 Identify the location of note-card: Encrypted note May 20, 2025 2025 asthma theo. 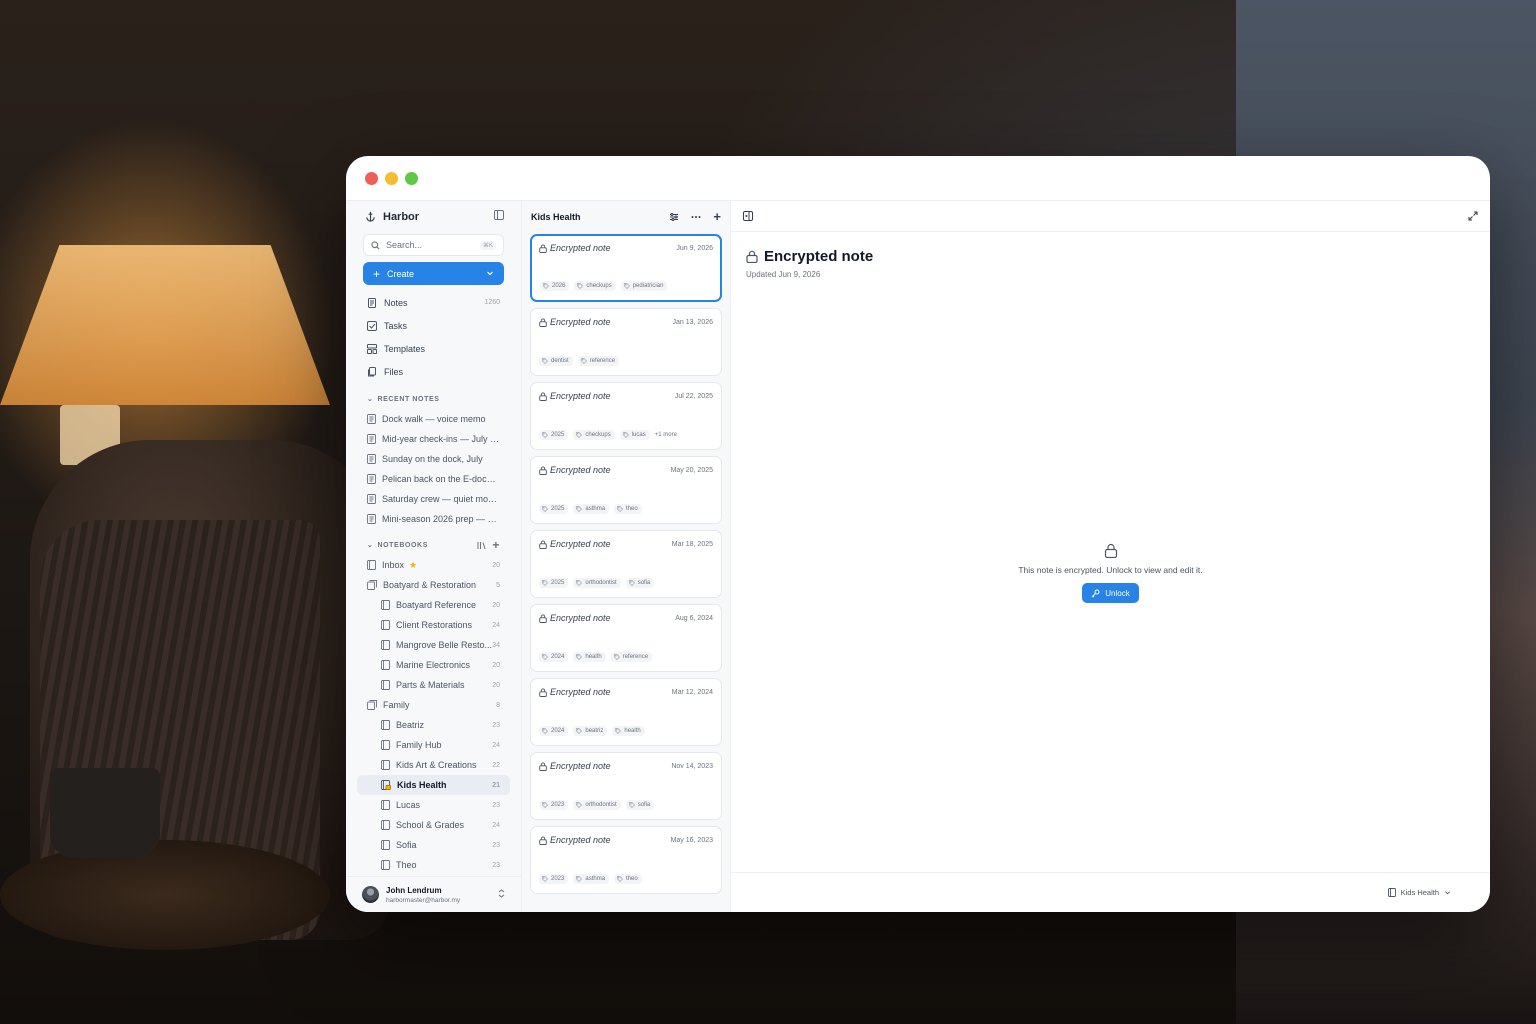
(626, 490).